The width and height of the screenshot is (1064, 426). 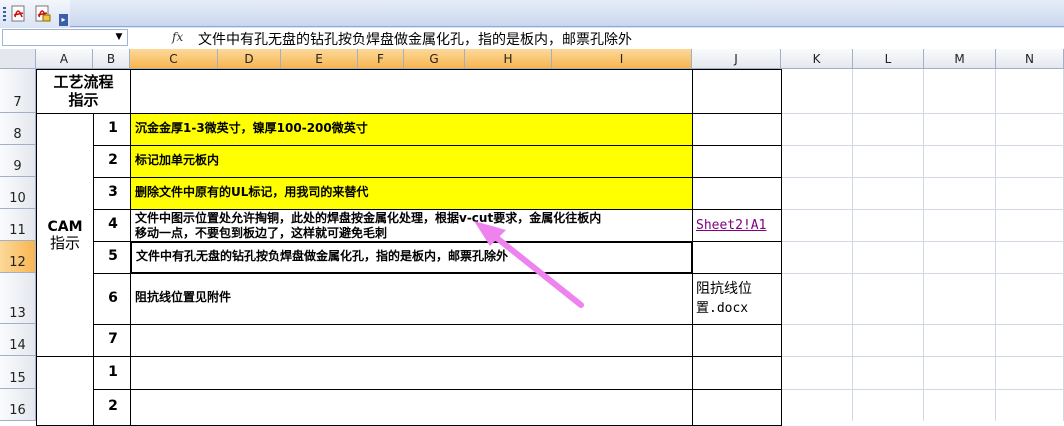 I want to click on chevron-down-icon: ▼, so click(x=119, y=37).